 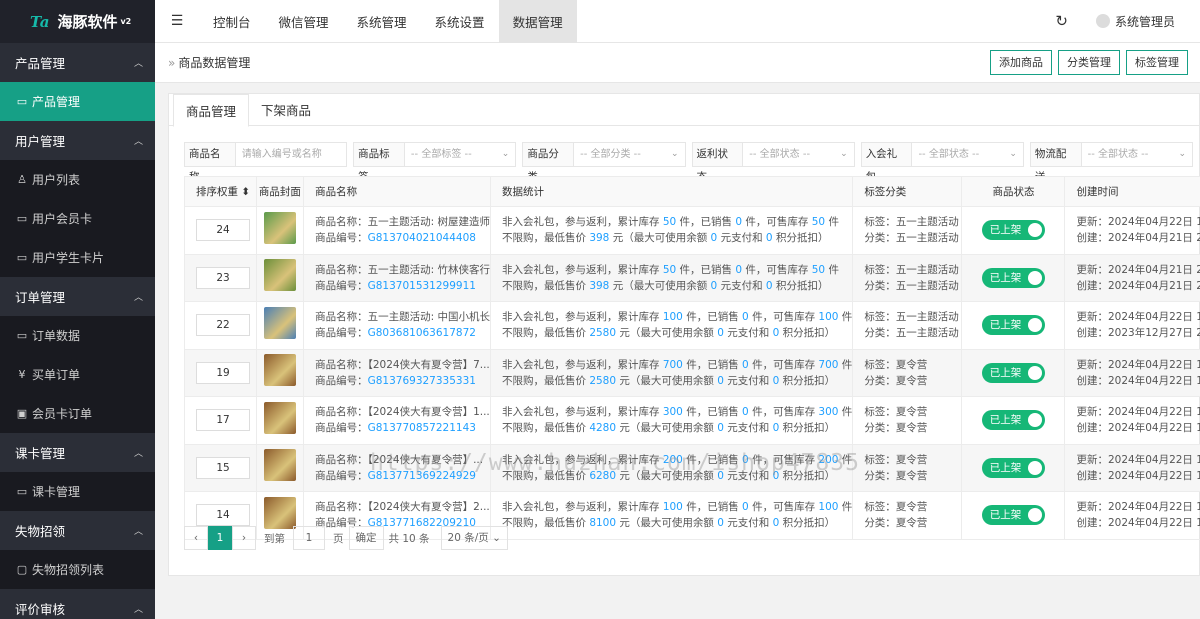 What do you see at coordinates (474, 538) in the screenshot?
I see `page-size-select: 20 条/页 ⌄` at bounding box center [474, 538].